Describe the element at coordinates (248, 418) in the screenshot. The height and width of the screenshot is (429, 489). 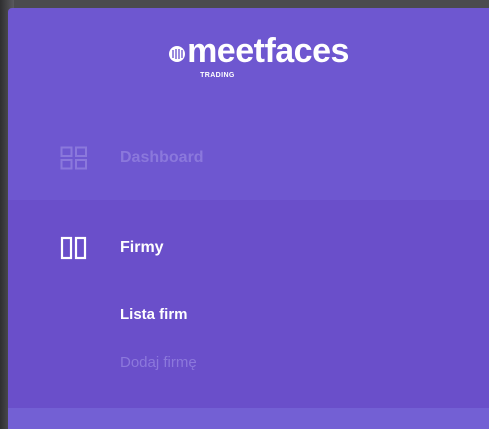
I see `sidebar-next-section` at that location.